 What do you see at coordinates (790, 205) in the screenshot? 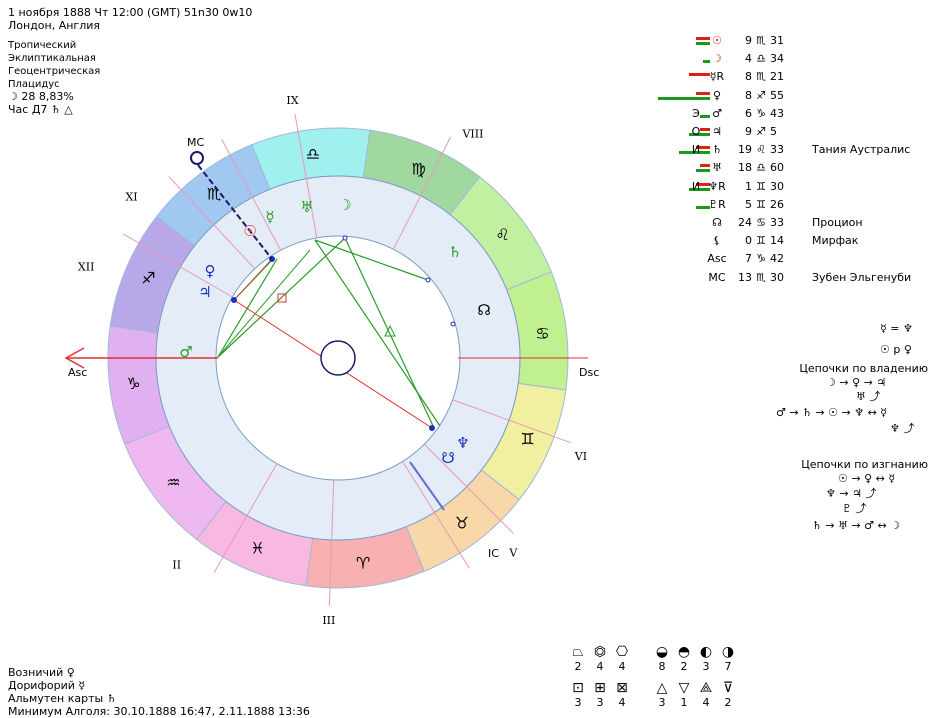
I see `planet-position-row: ♇R 5 ♊ 26` at bounding box center [790, 205].